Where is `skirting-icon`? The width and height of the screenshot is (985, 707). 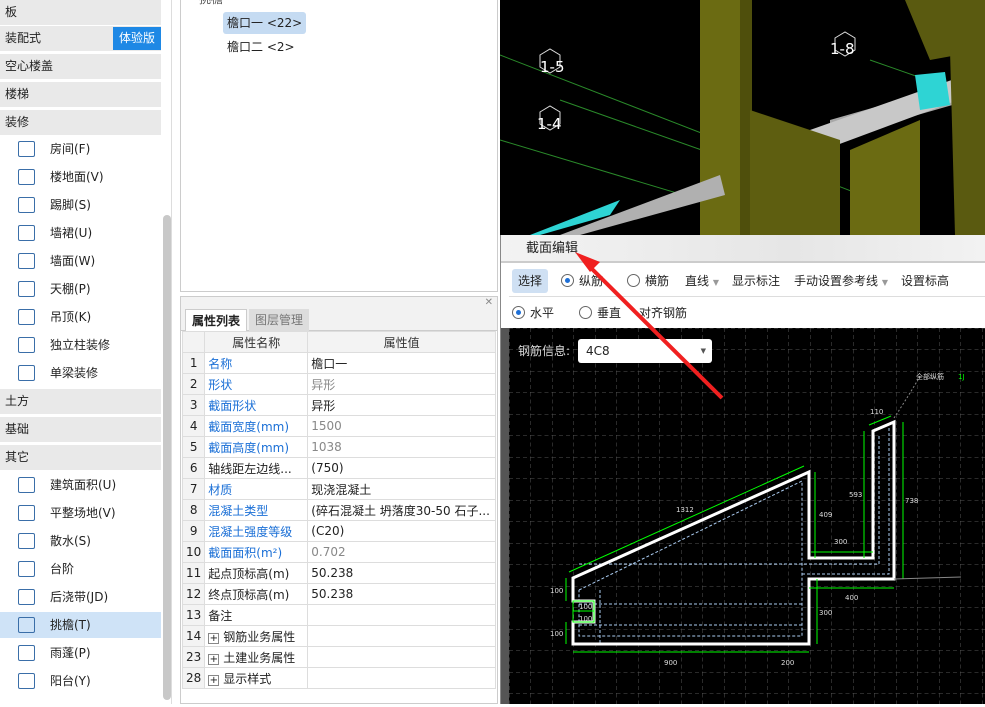 skirting-icon is located at coordinates (26, 205).